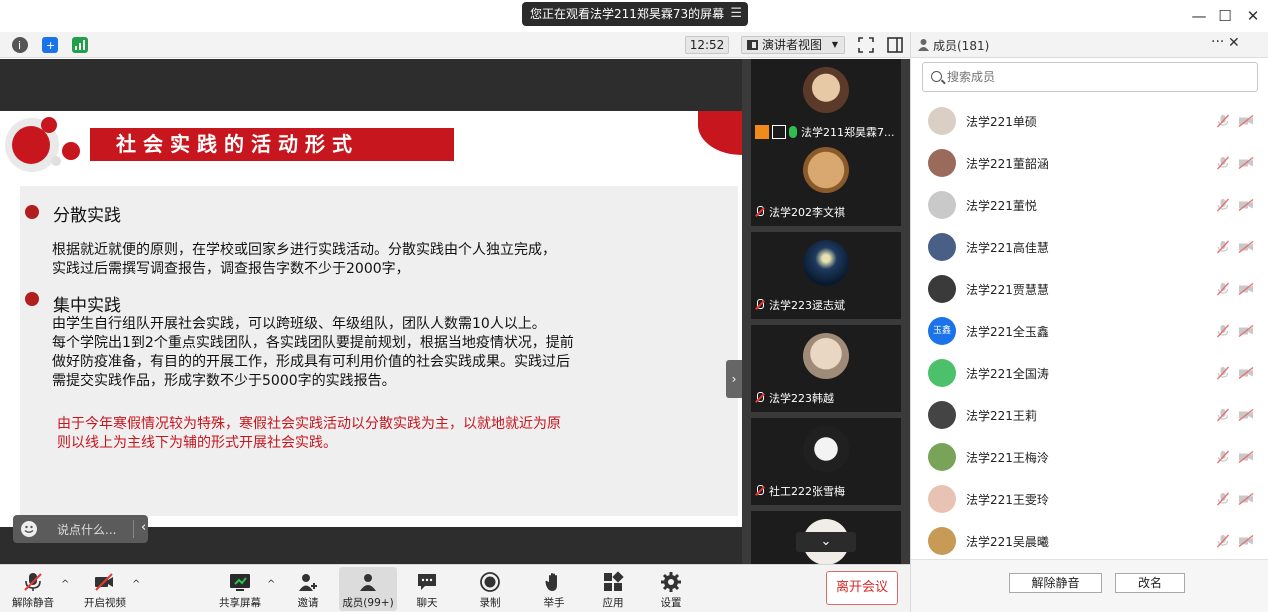 Image resolution: width=1268 pixels, height=612 pixels. Describe the element at coordinates (800, 305) in the screenshot. I see `video-tile-name: 法学223逯志斌` at that location.